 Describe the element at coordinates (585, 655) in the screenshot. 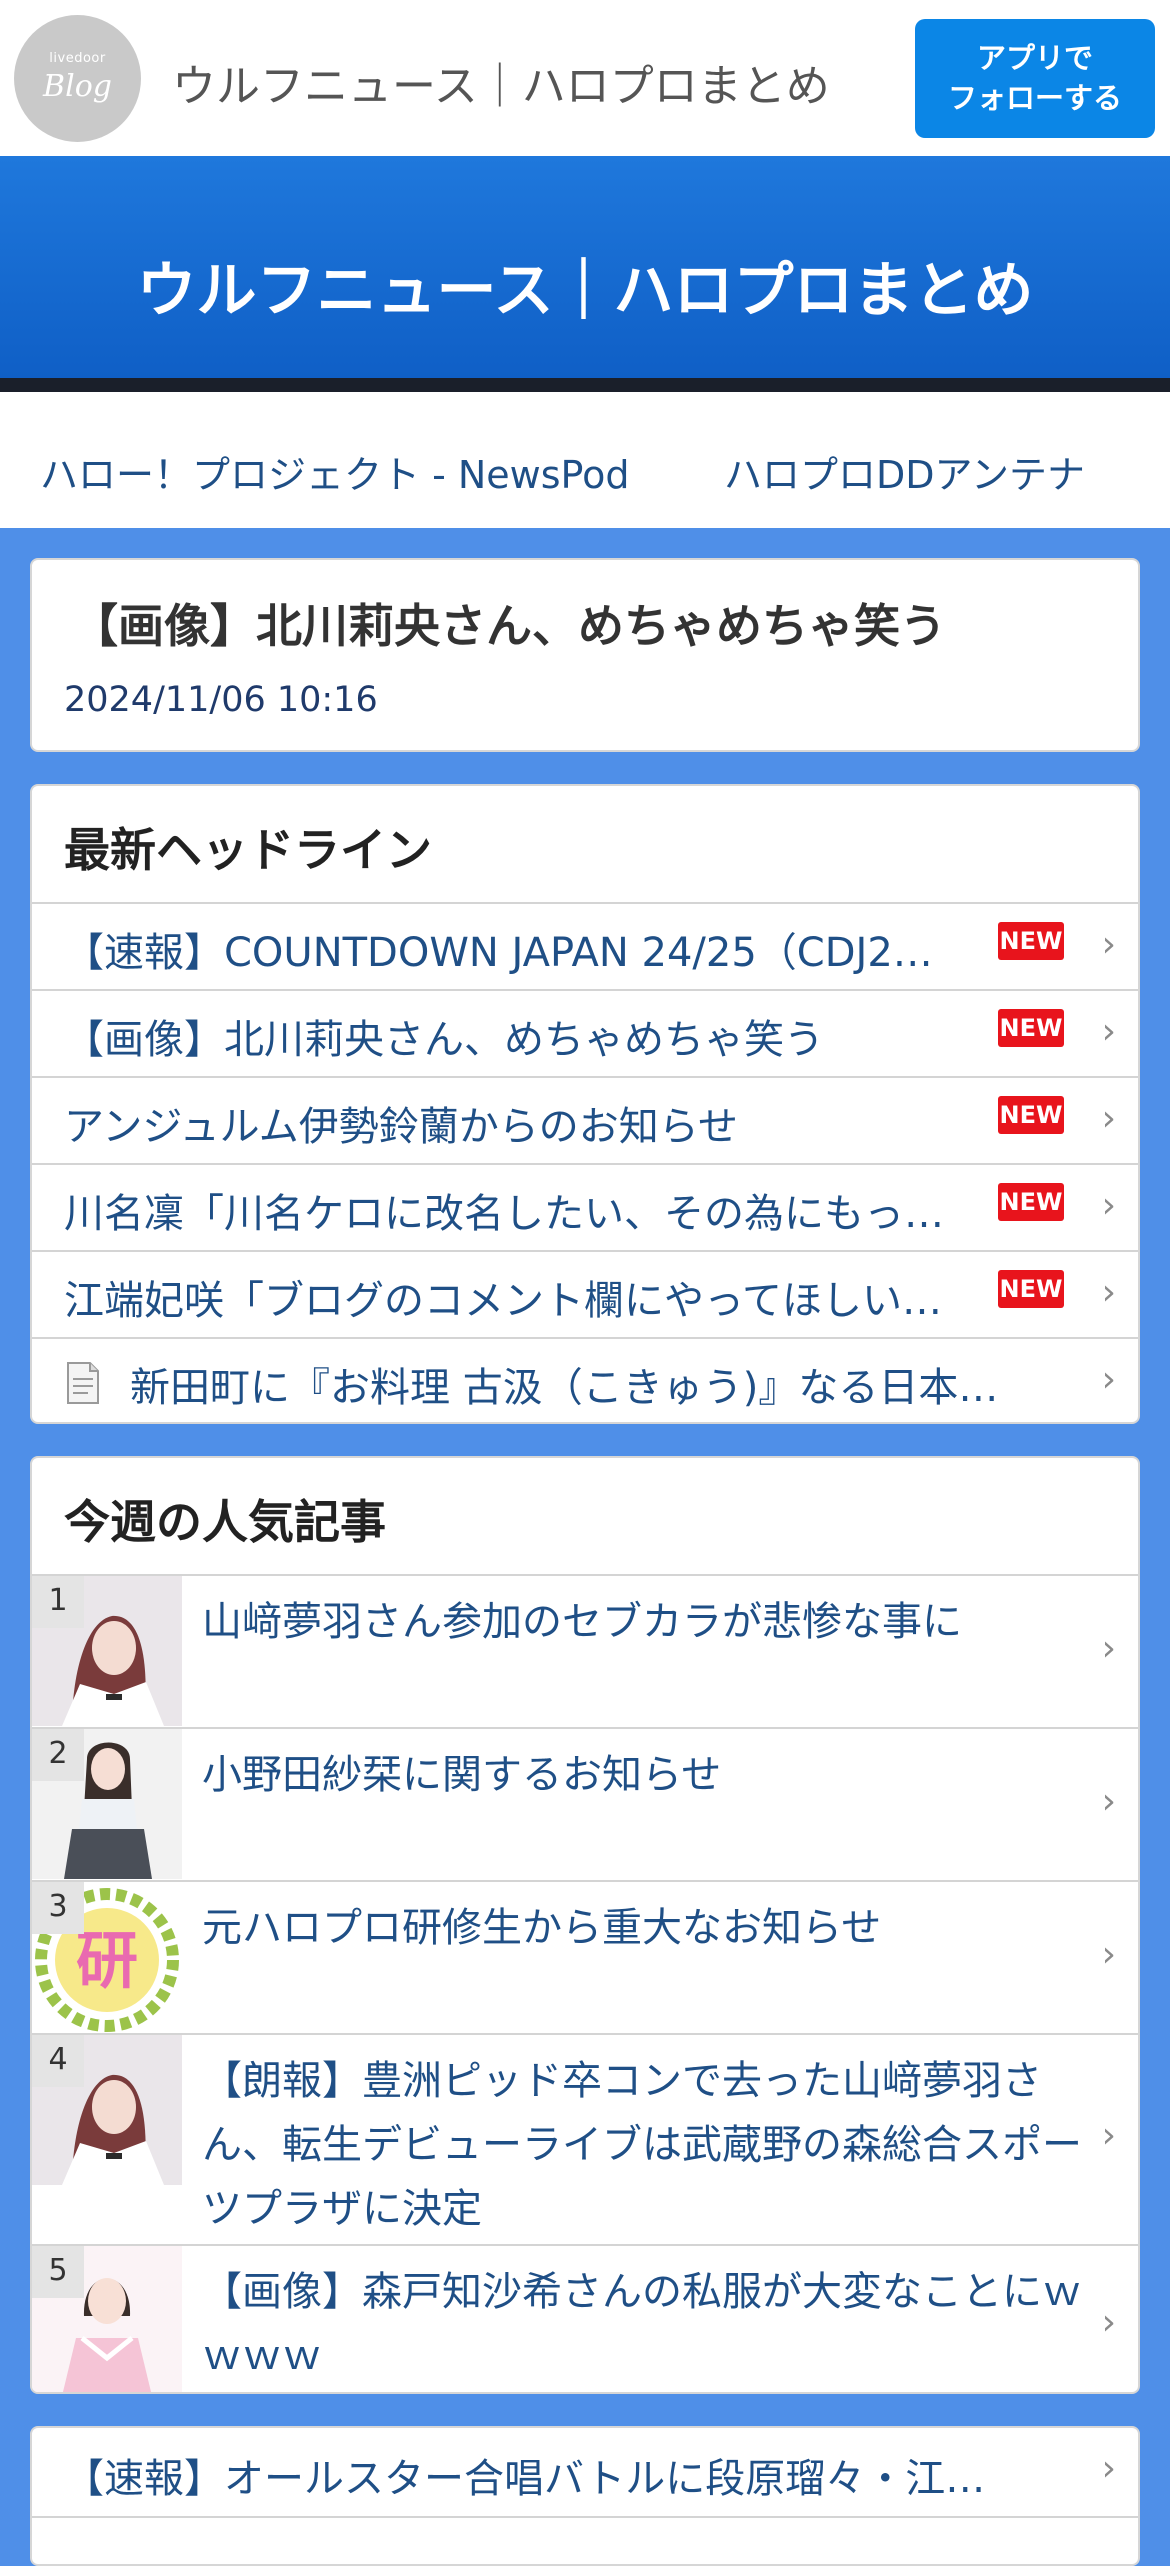

I see `article-header-card: 【画像】北川莉央さん、めちゃめちゃ笑う 2024/11/06 10:16` at that location.